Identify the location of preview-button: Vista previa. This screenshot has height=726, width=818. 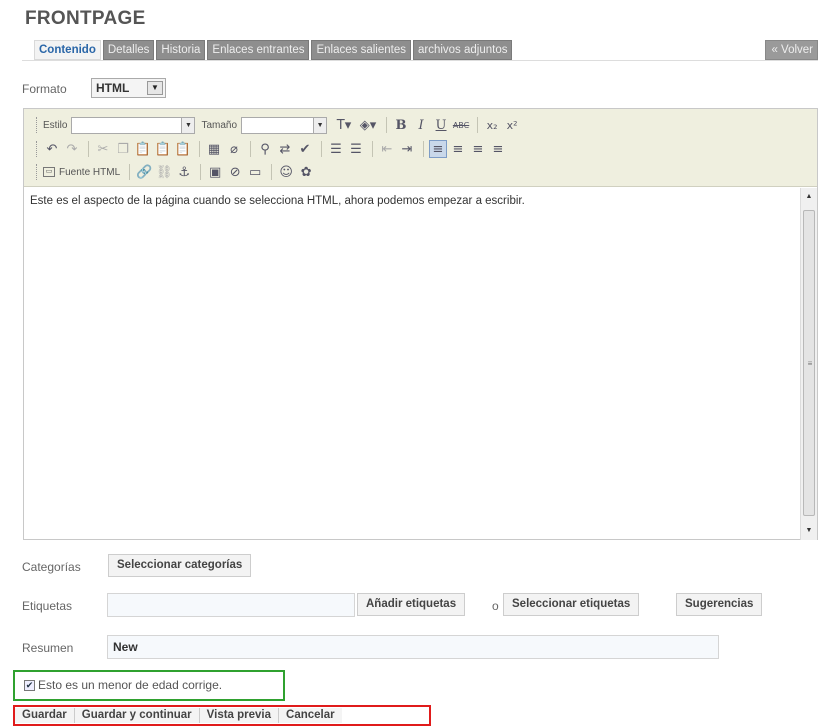
(239, 715).